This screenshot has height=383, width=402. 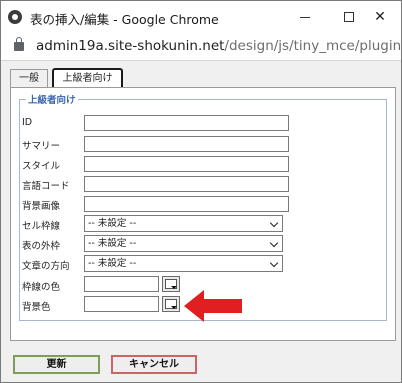 What do you see at coordinates (41, 146) in the screenshot?
I see `summary-label: サマリー` at bounding box center [41, 146].